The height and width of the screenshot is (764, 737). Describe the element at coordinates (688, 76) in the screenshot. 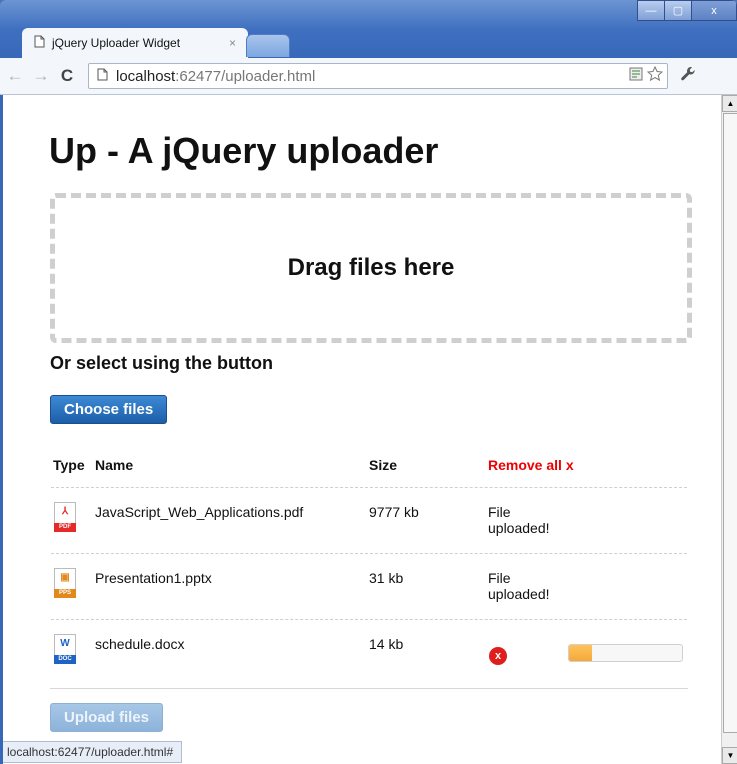

I see `wrench-icon` at that location.